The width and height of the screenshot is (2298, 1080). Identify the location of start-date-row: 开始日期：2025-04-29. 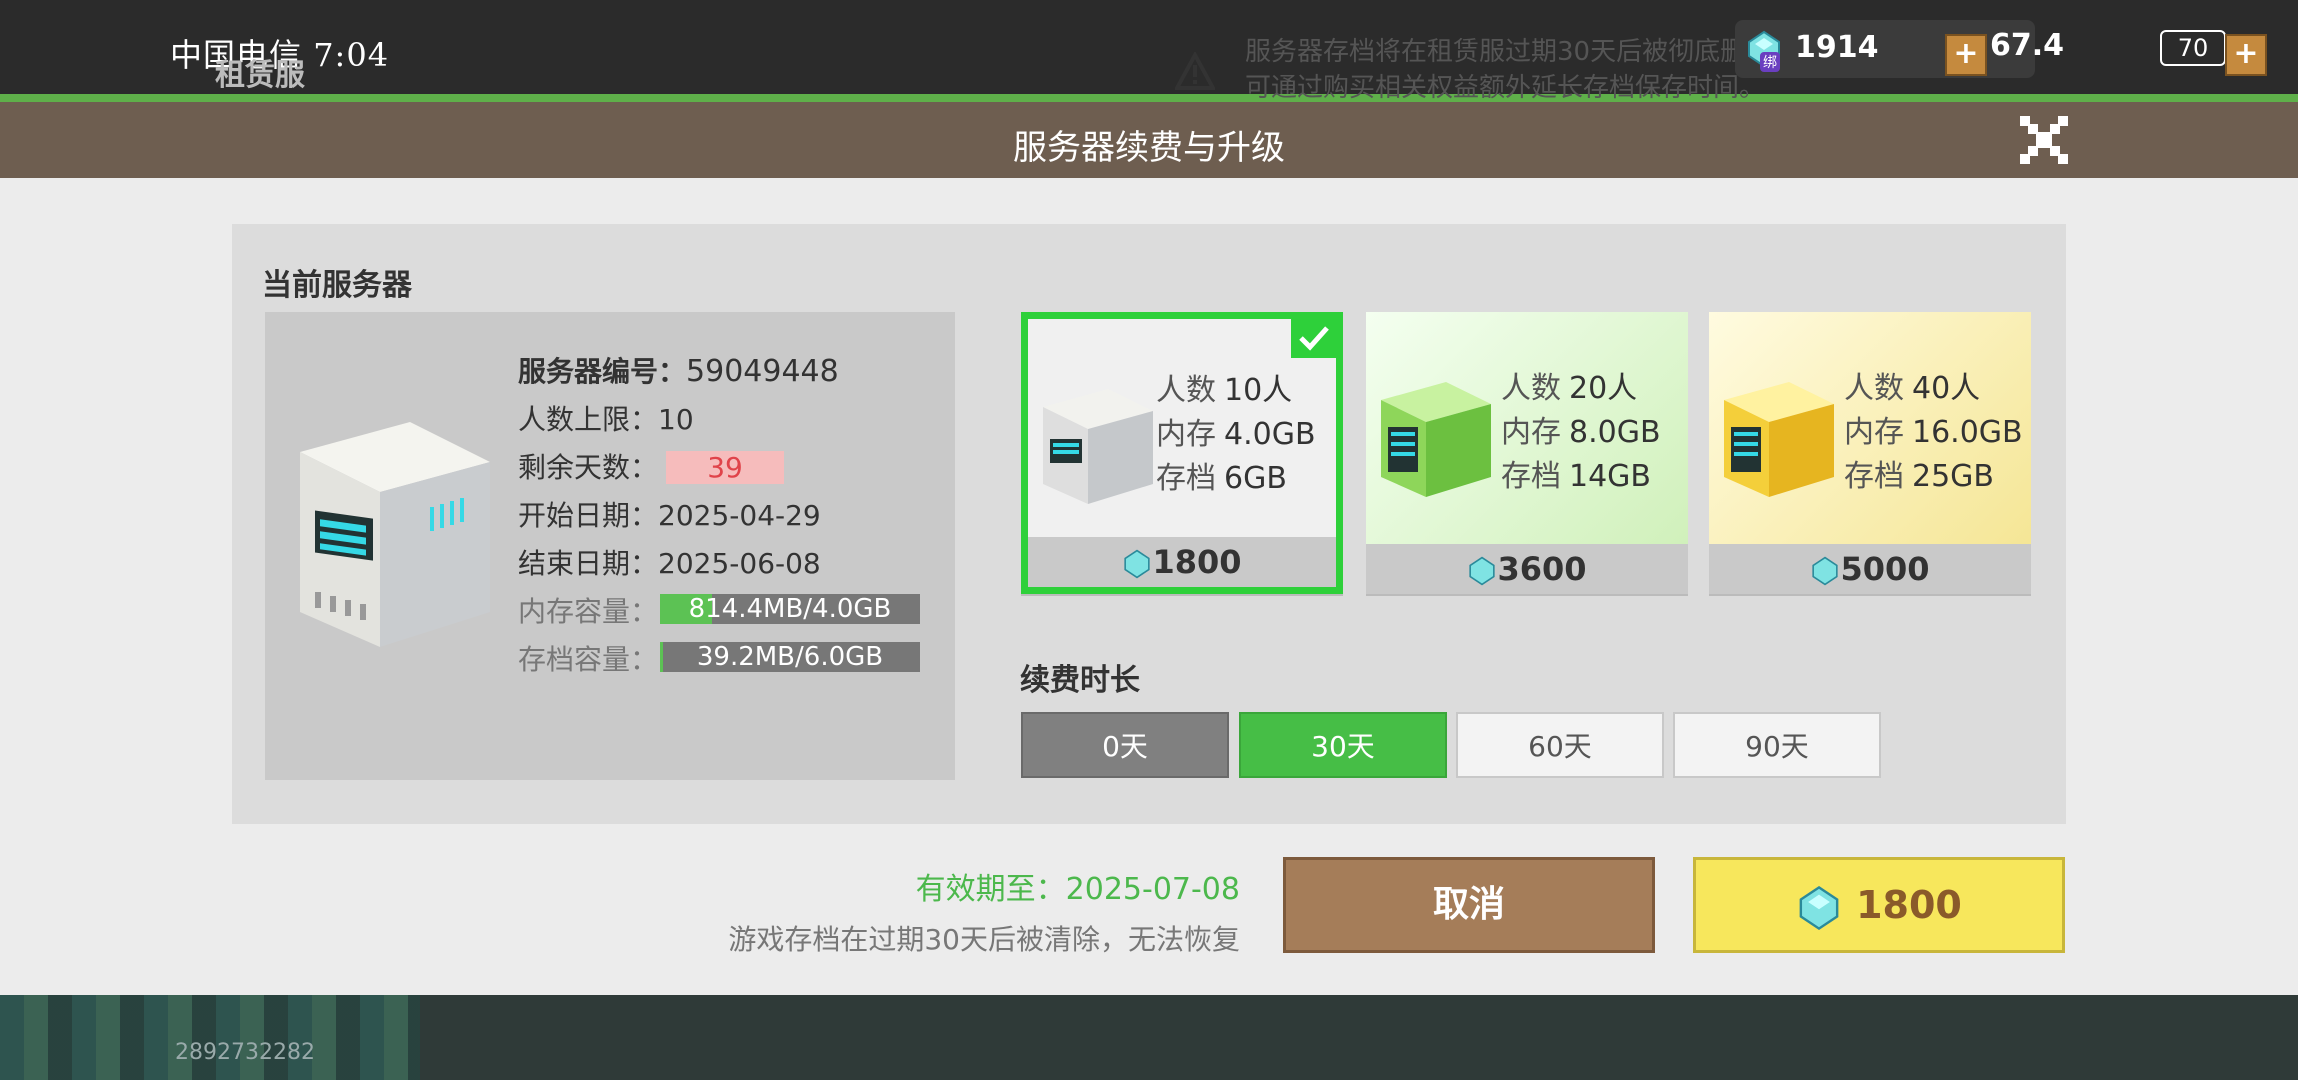
(669, 514).